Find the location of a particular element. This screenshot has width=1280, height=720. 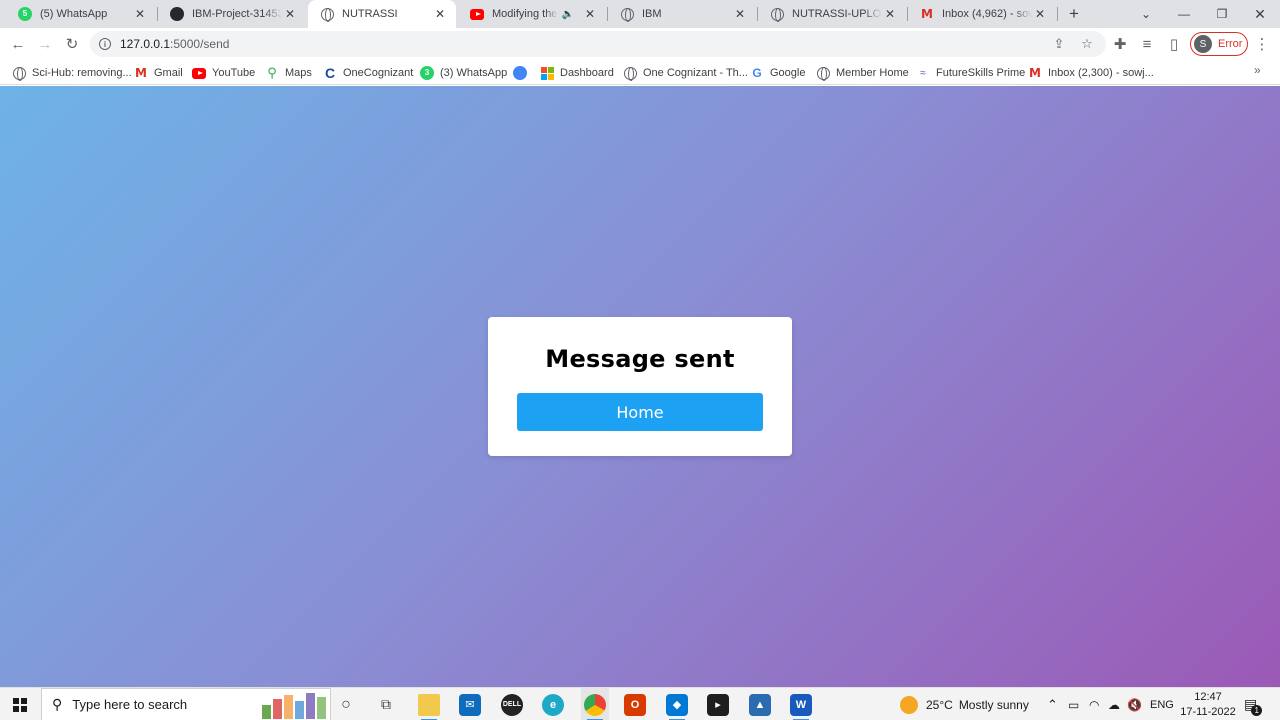

bookmark-docs is located at coordinates (523, 73).